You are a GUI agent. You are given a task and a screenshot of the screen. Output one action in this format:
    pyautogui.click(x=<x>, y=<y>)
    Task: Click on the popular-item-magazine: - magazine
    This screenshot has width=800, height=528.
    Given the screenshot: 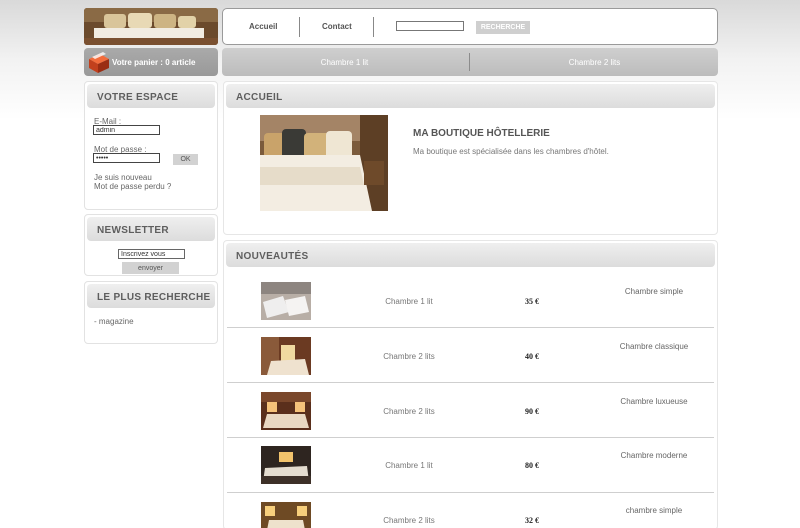 What is the action you would take?
    pyautogui.click(x=114, y=321)
    